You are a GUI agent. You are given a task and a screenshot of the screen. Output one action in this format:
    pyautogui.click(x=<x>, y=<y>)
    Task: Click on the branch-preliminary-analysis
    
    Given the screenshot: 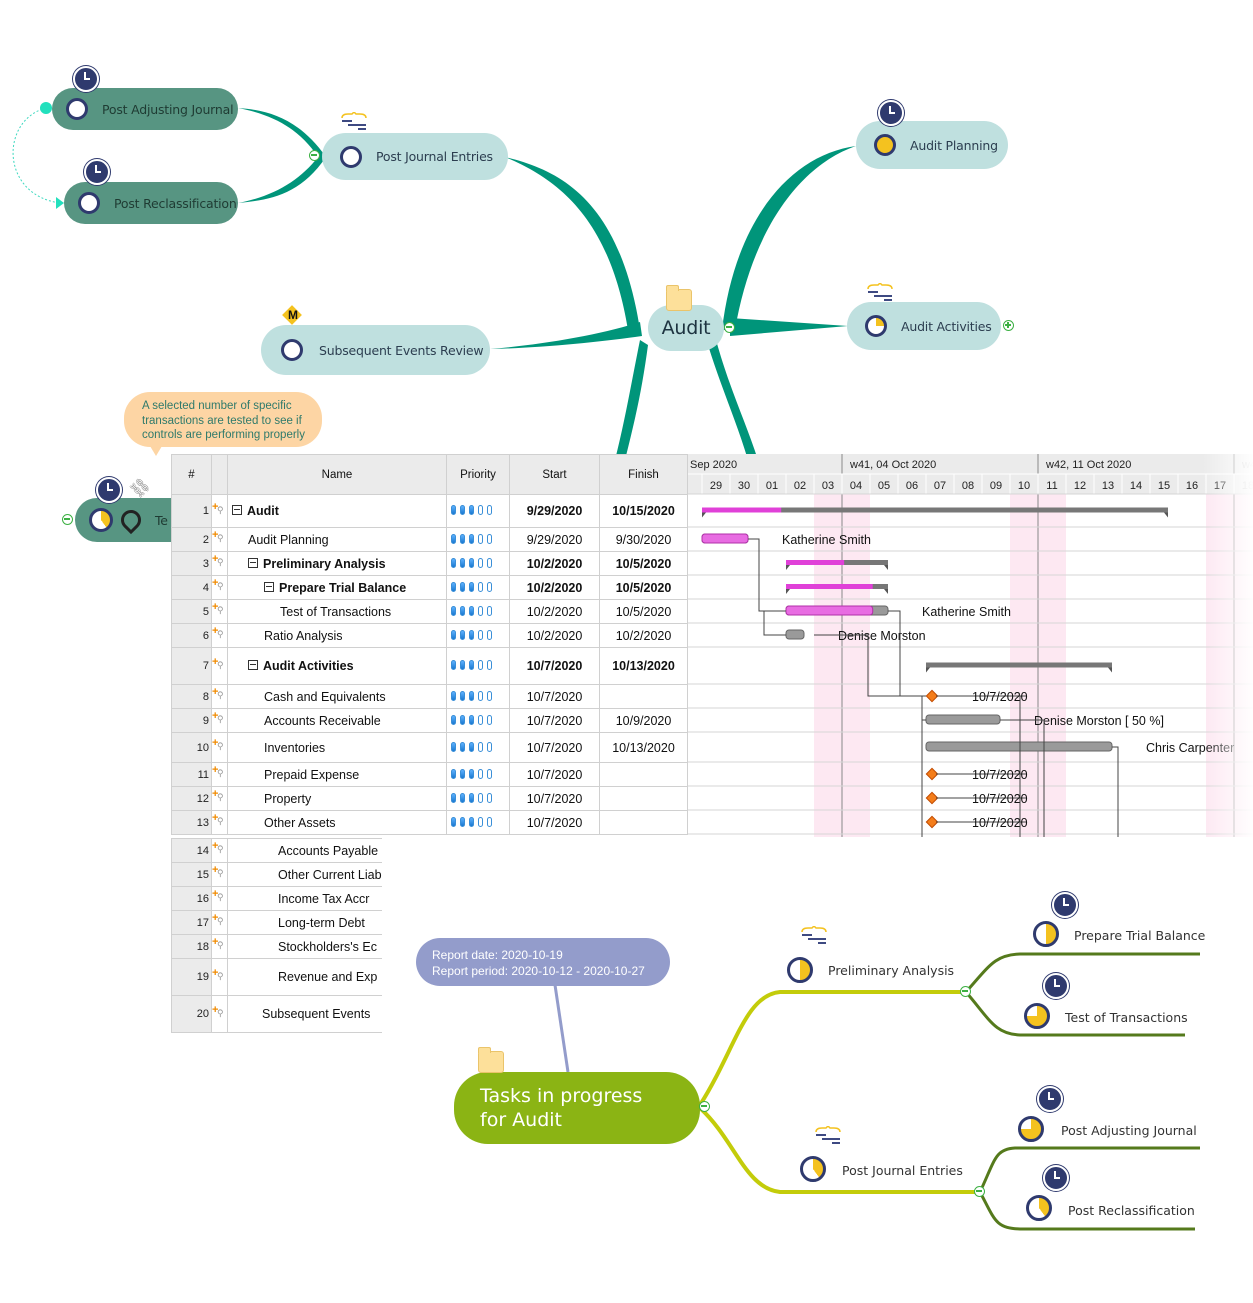 What is the action you would take?
    pyautogui.click(x=832, y=1048)
    